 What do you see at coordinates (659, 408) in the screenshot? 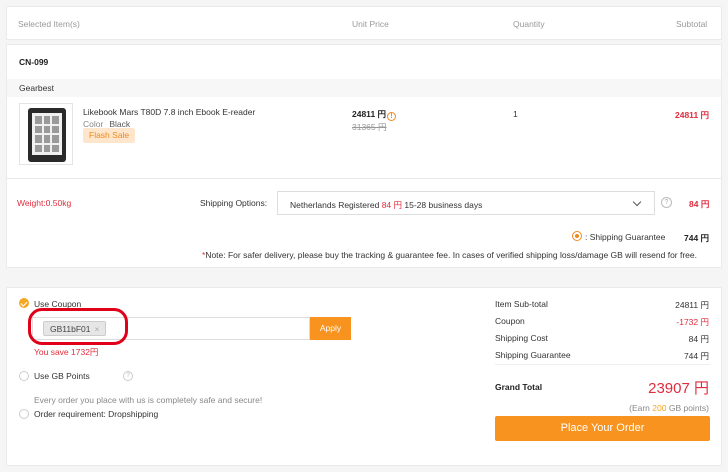
I see `earn-points-value: 200` at bounding box center [659, 408].